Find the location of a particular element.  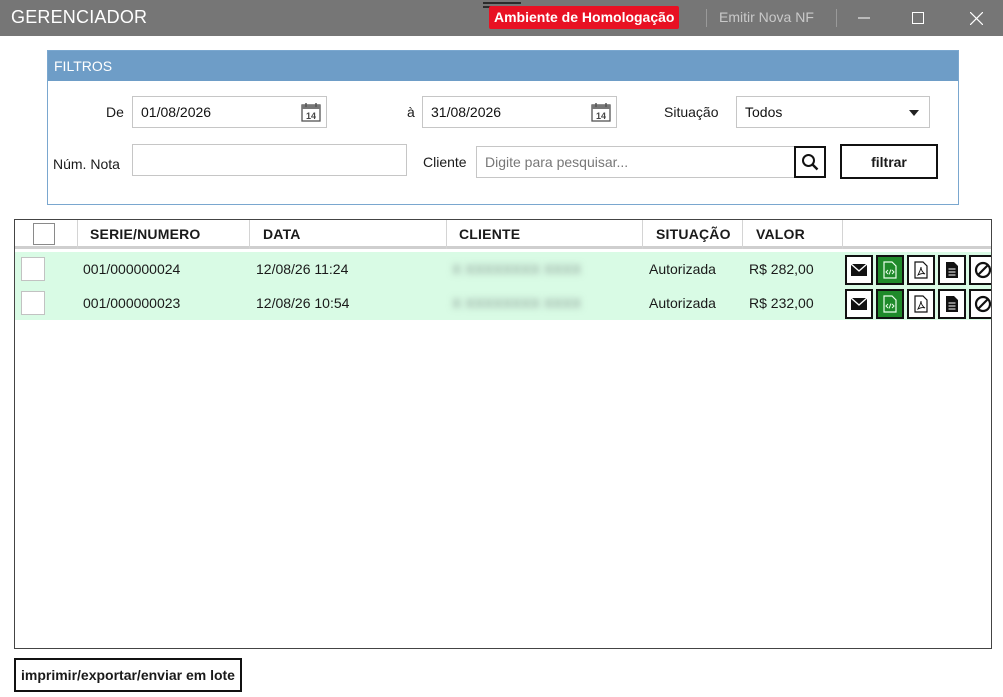

maximize-icon is located at coordinates (918, 18).